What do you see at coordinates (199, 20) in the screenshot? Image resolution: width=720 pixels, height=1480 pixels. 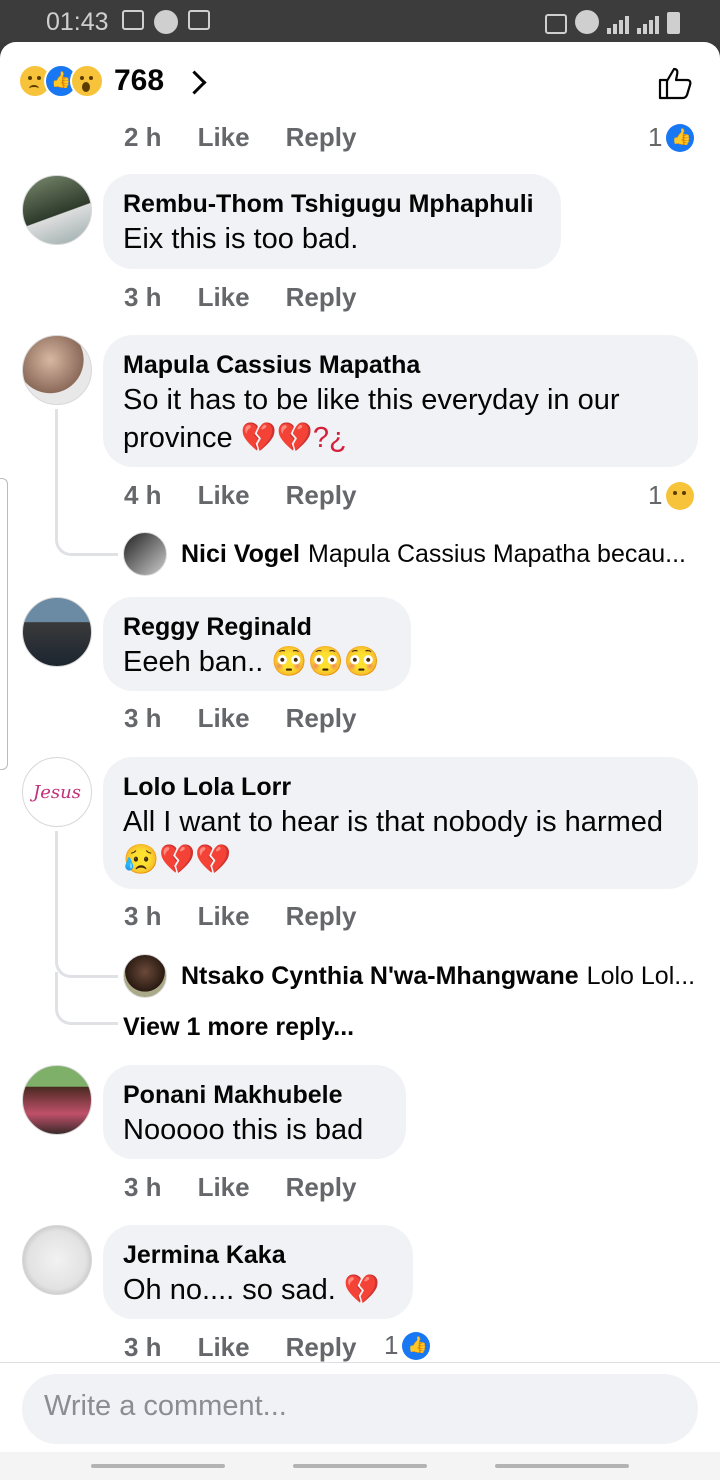 I see `alert-icon` at bounding box center [199, 20].